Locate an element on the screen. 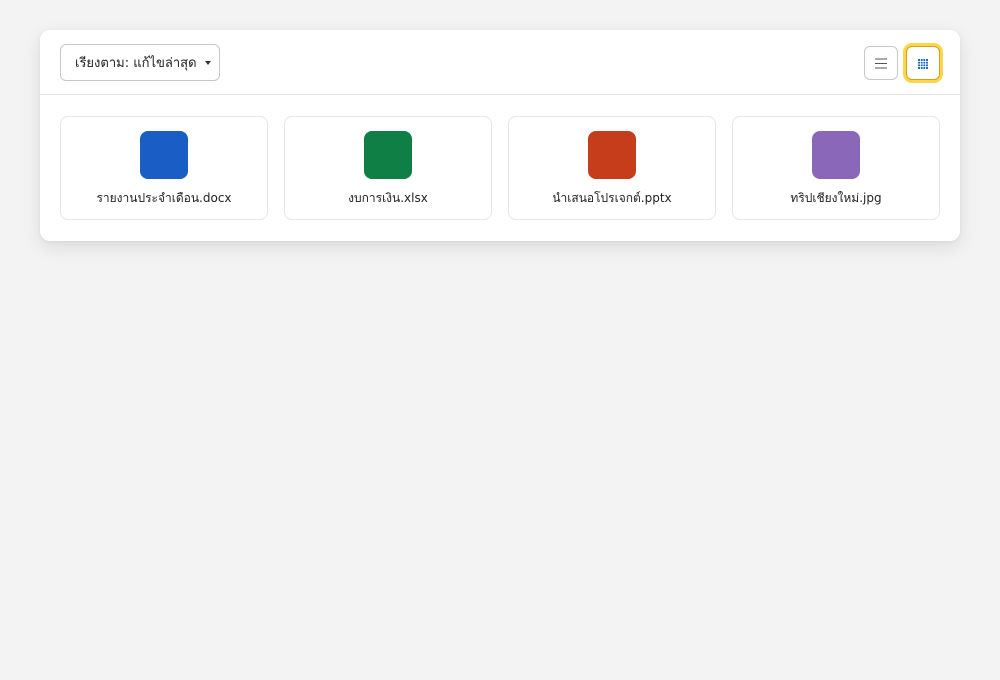  file-name: งบการเงิน.xlsx is located at coordinates (388, 198).